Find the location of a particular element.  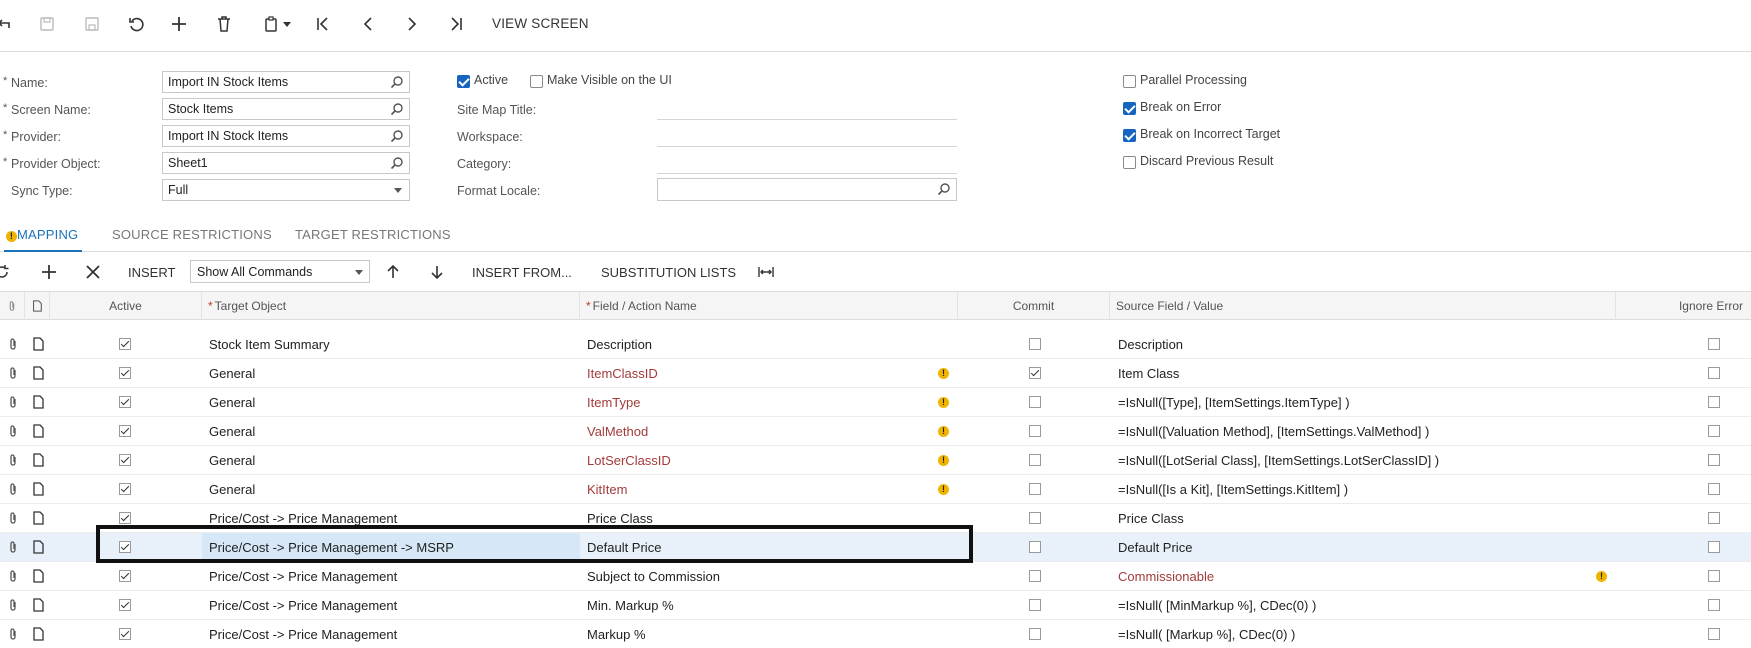

delete-row-icon is located at coordinates (93, 272).